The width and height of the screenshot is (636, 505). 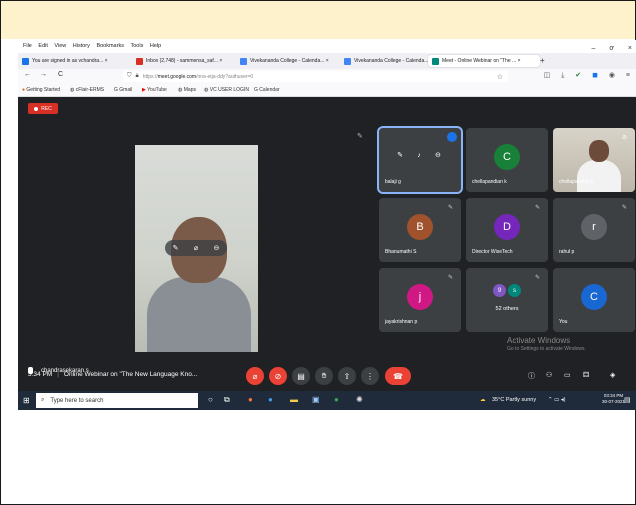 What do you see at coordinates (155, 46) in the screenshot?
I see `menu-help: Help` at bounding box center [155, 46].